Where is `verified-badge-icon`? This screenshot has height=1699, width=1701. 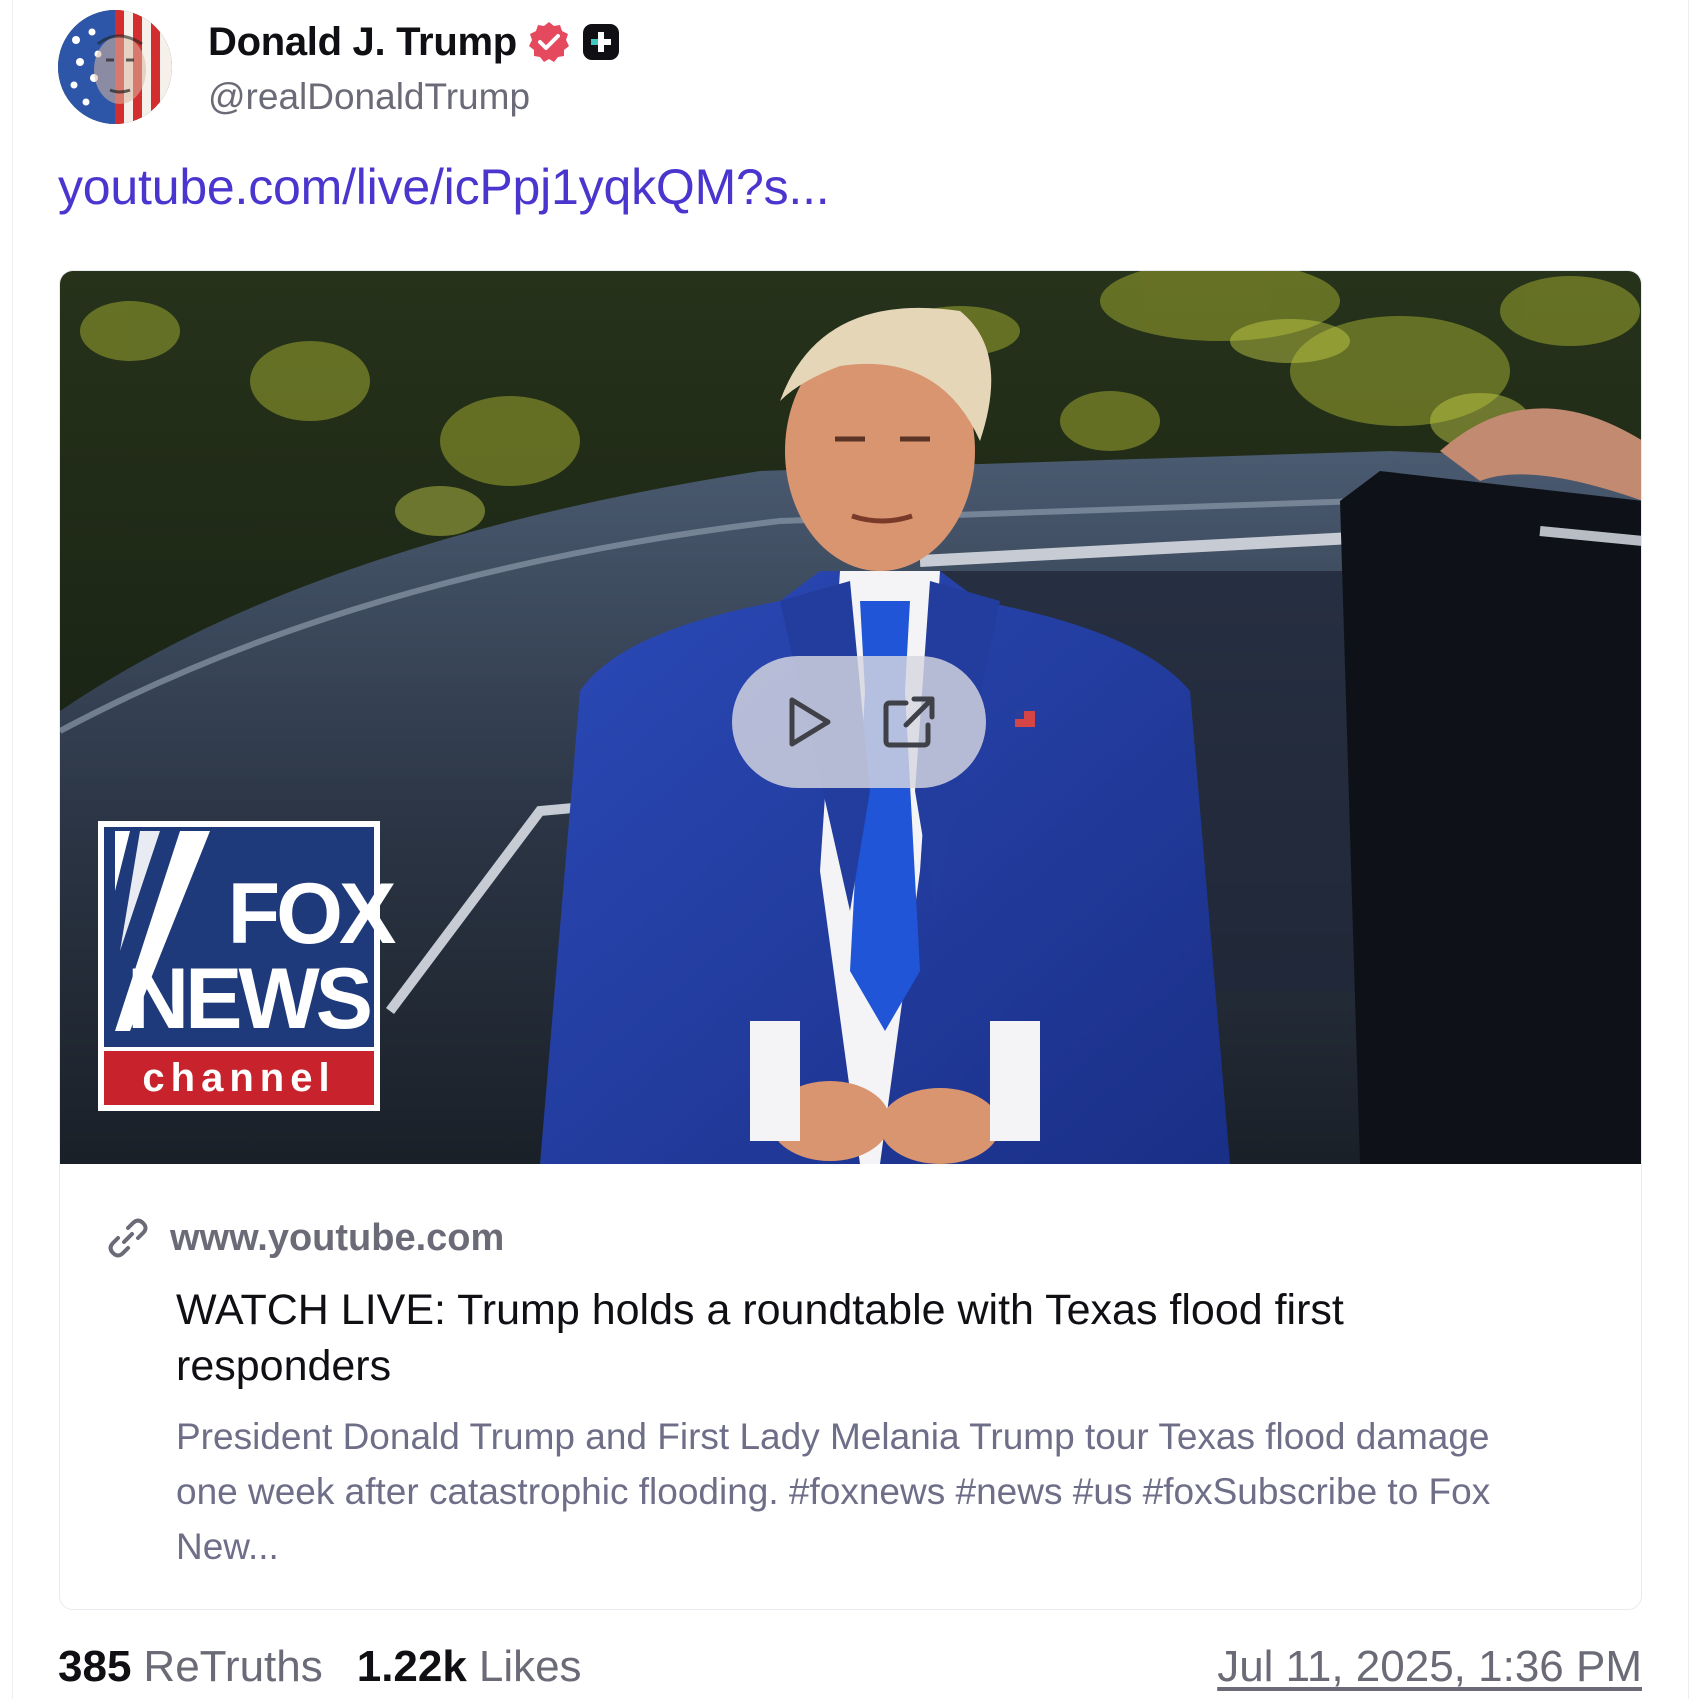
verified-badge-icon is located at coordinates (549, 42).